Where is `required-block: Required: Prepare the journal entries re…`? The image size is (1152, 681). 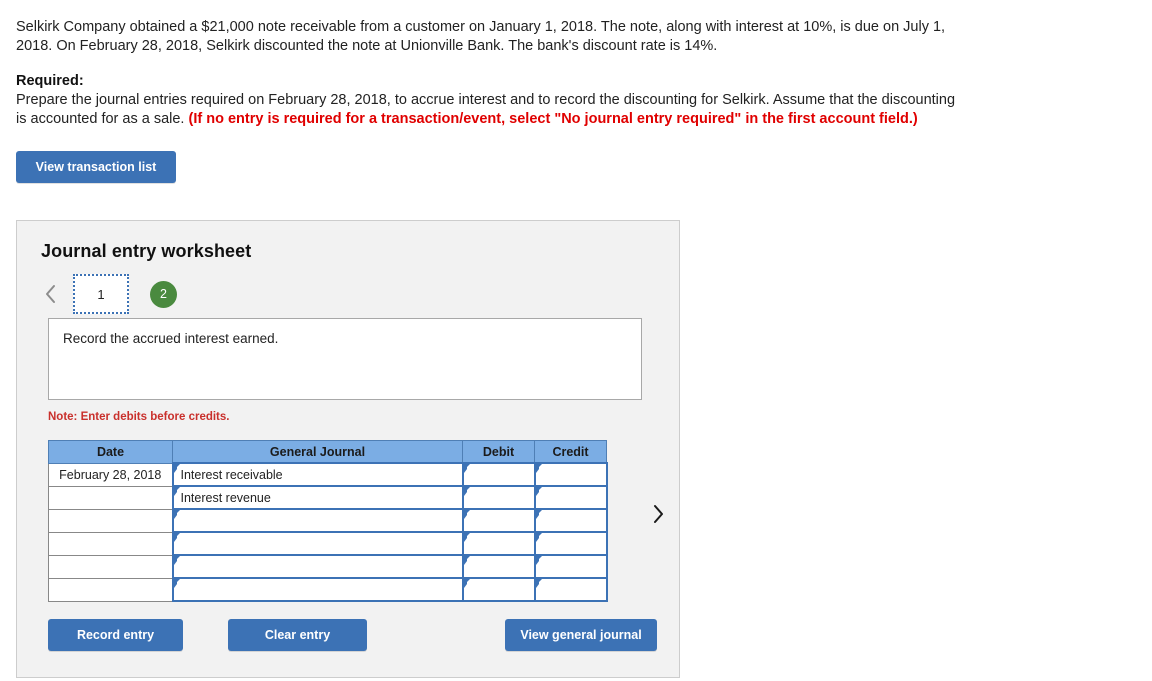
required-block: Required: Prepare the journal entries re… is located at coordinates (491, 100).